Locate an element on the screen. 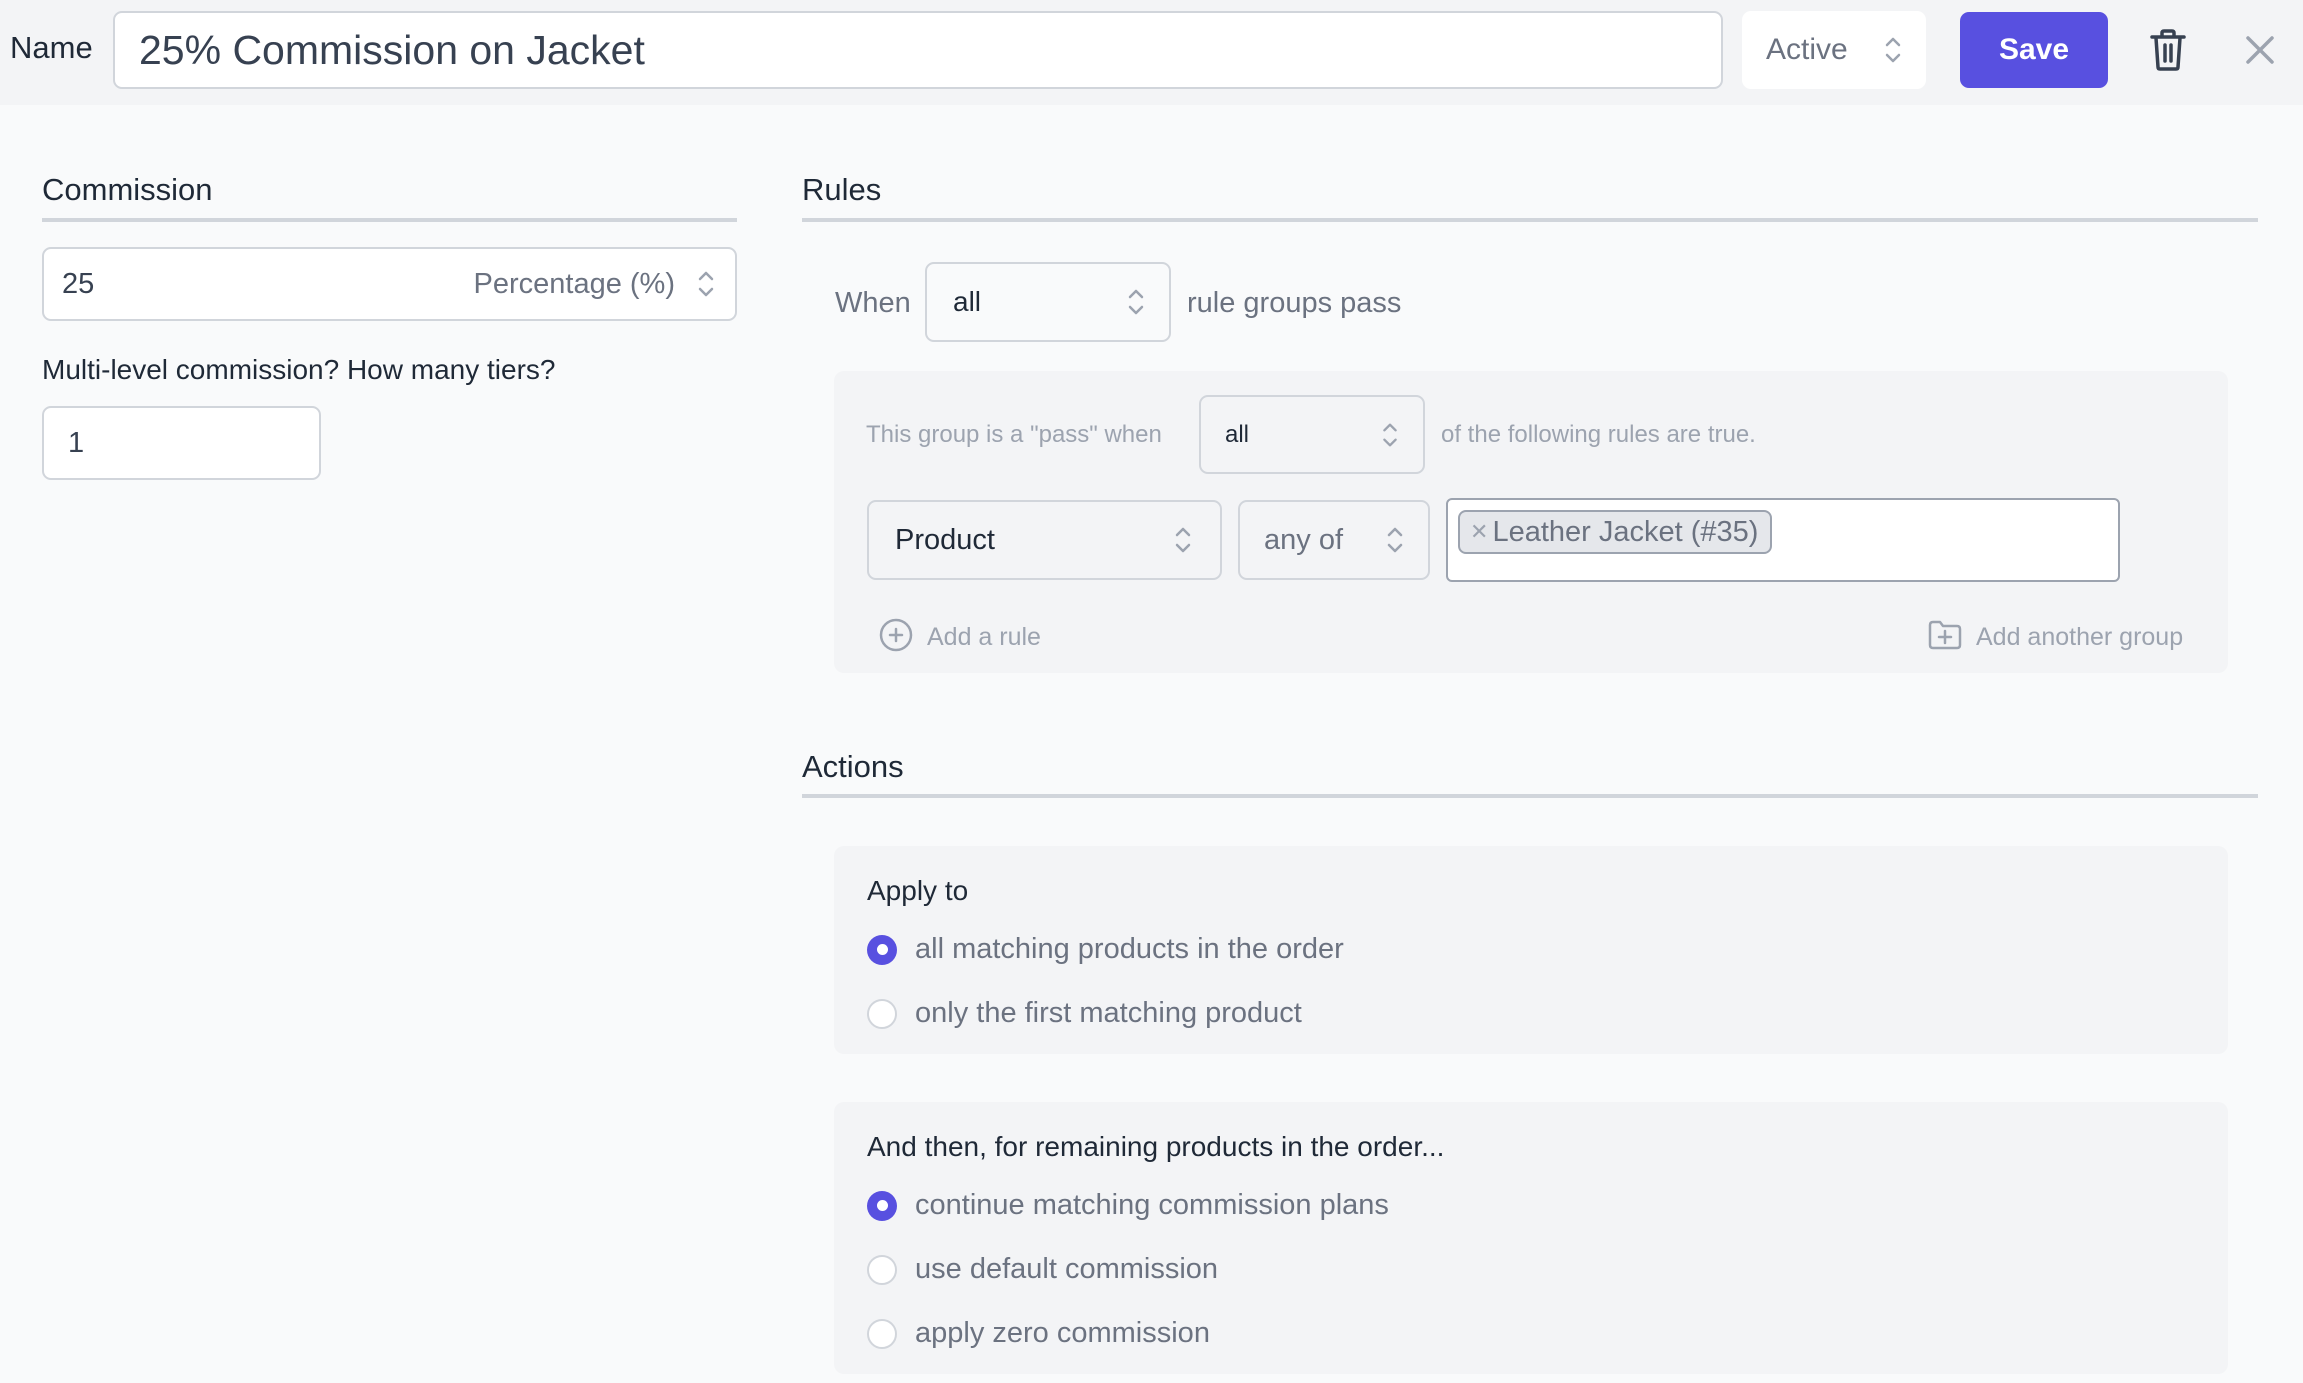 The height and width of the screenshot is (1383, 2303). remaining-option-zero: apply zero commission is located at coordinates (1038, 1333).